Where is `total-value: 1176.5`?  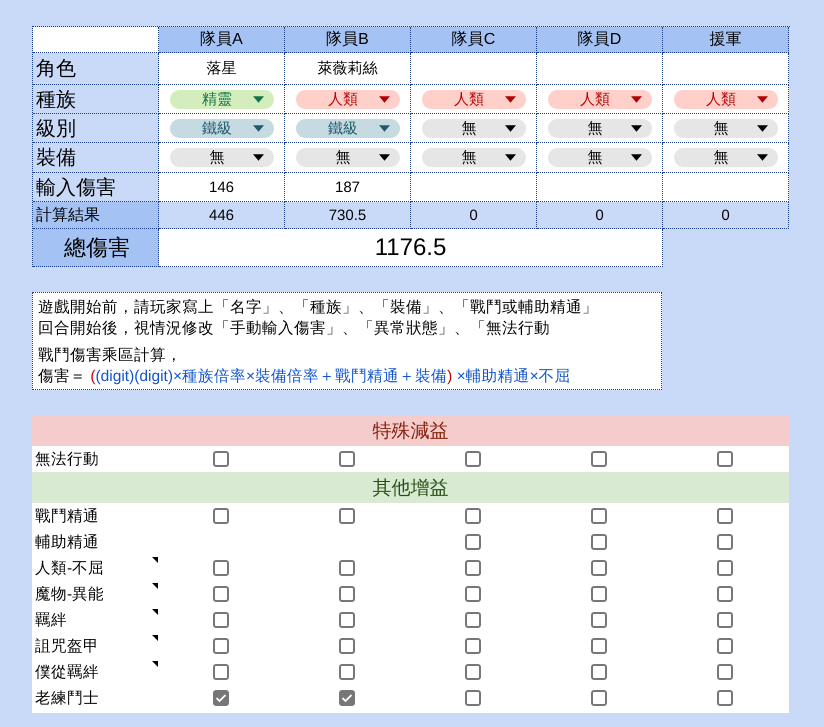
total-value: 1176.5 is located at coordinates (411, 248).